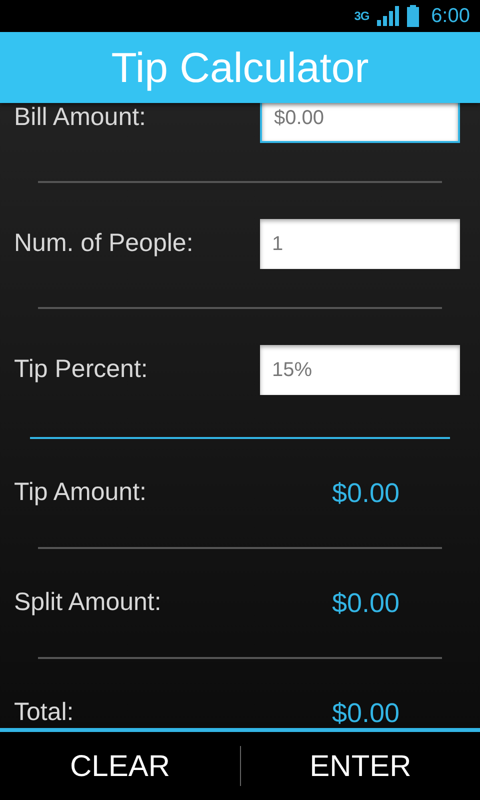 The width and height of the screenshot is (480, 800). What do you see at coordinates (44, 712) in the screenshot?
I see `result-label: Total:` at bounding box center [44, 712].